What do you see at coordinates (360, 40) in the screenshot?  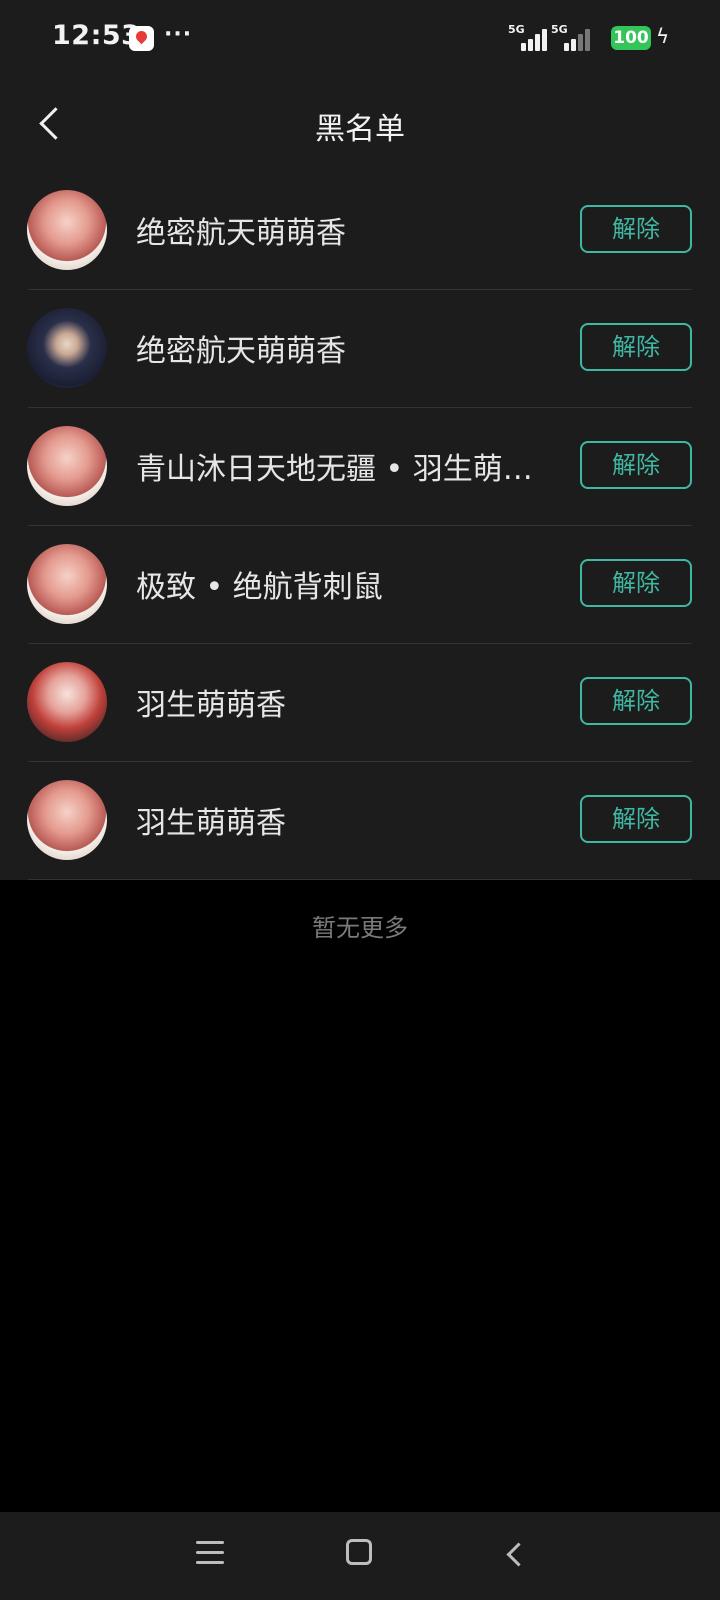 I see `status-bar: 12:53 ··· 5G 5G 100 ϟ` at bounding box center [360, 40].